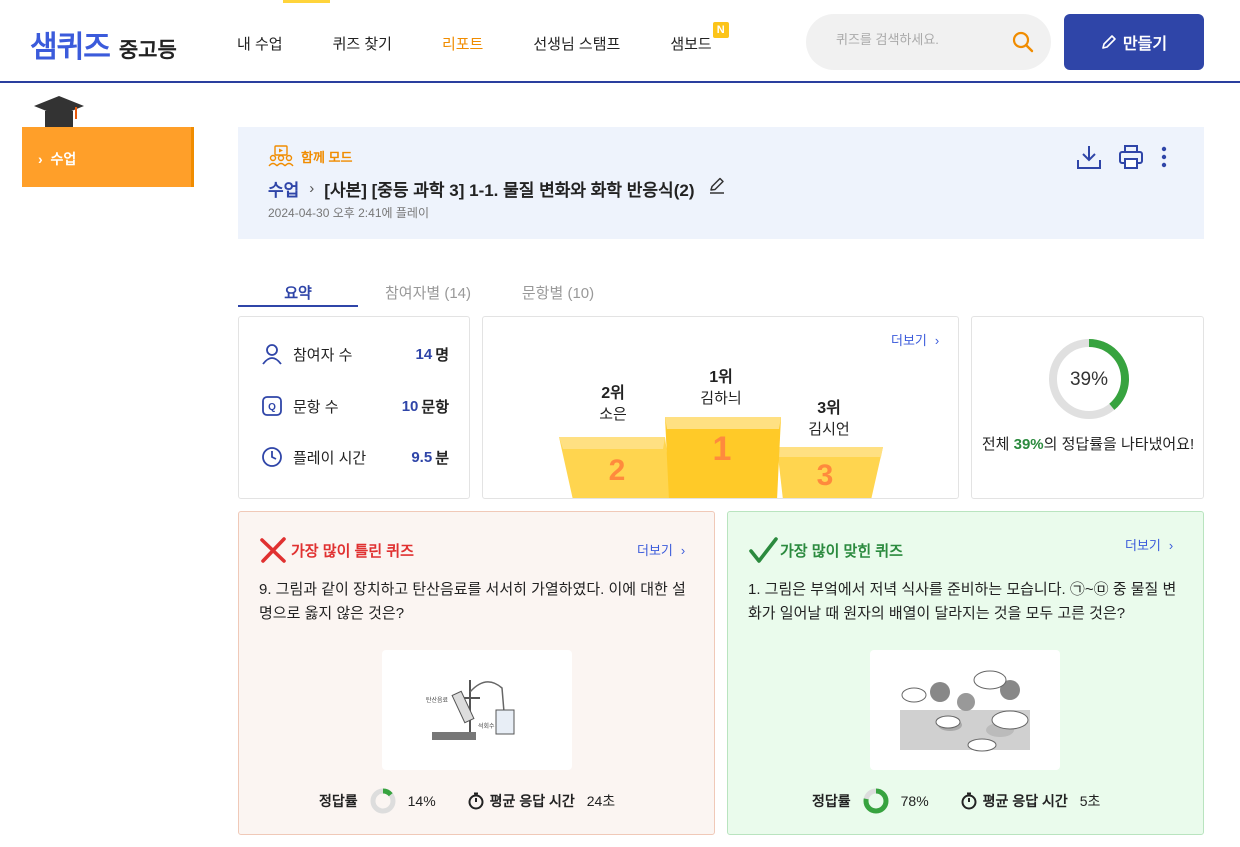  What do you see at coordinates (298, 292) in the screenshot?
I see `tab-summary: 요약` at bounding box center [298, 292].